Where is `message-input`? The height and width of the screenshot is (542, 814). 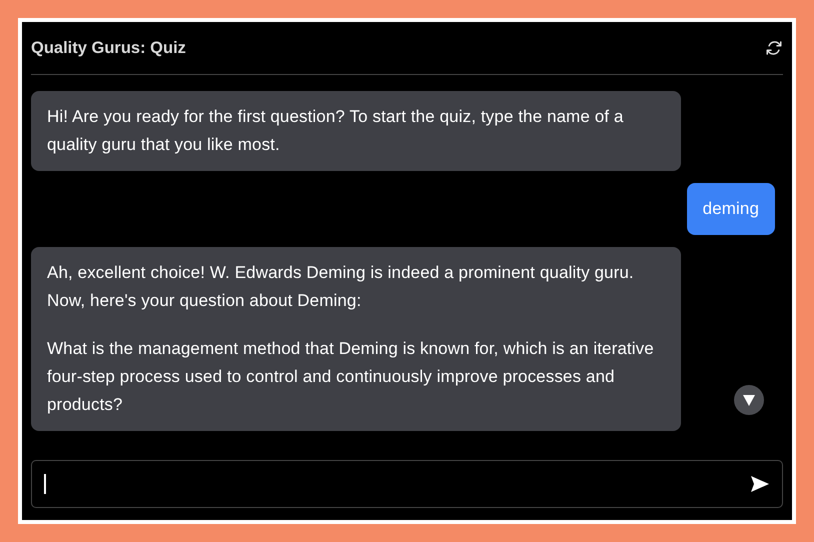 message-input is located at coordinates (407, 484).